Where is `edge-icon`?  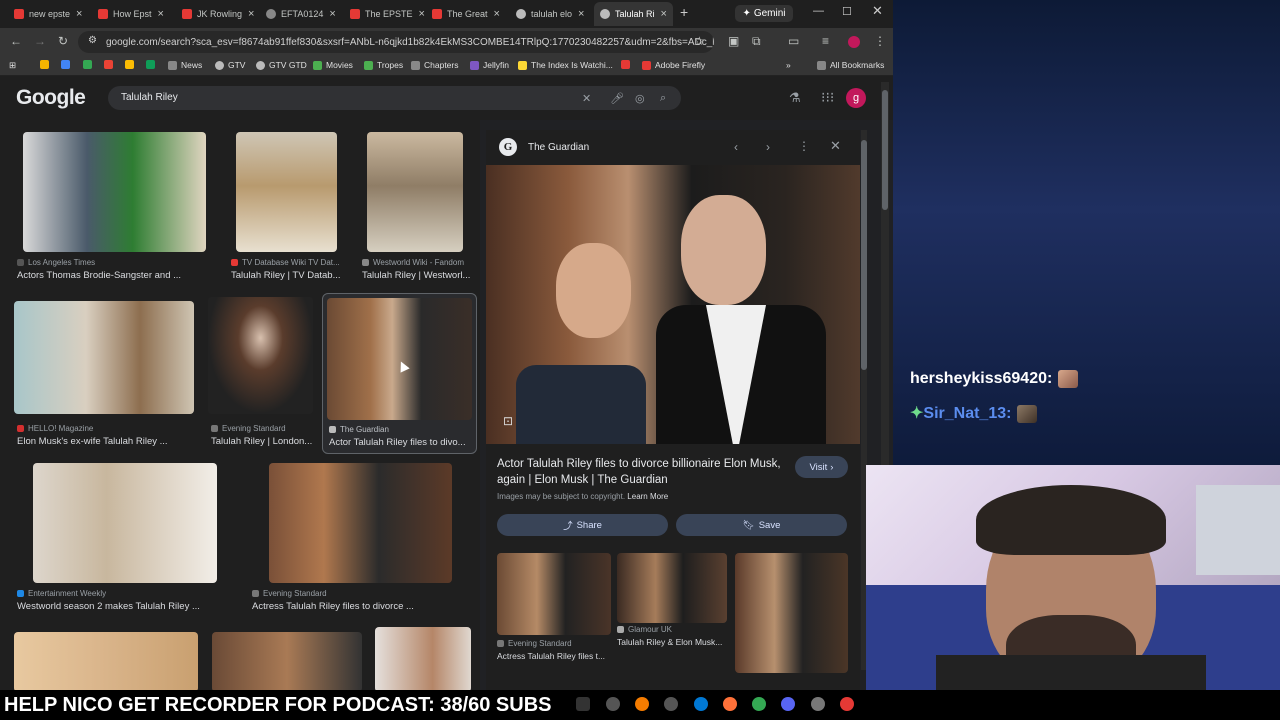 edge-icon is located at coordinates (701, 704).